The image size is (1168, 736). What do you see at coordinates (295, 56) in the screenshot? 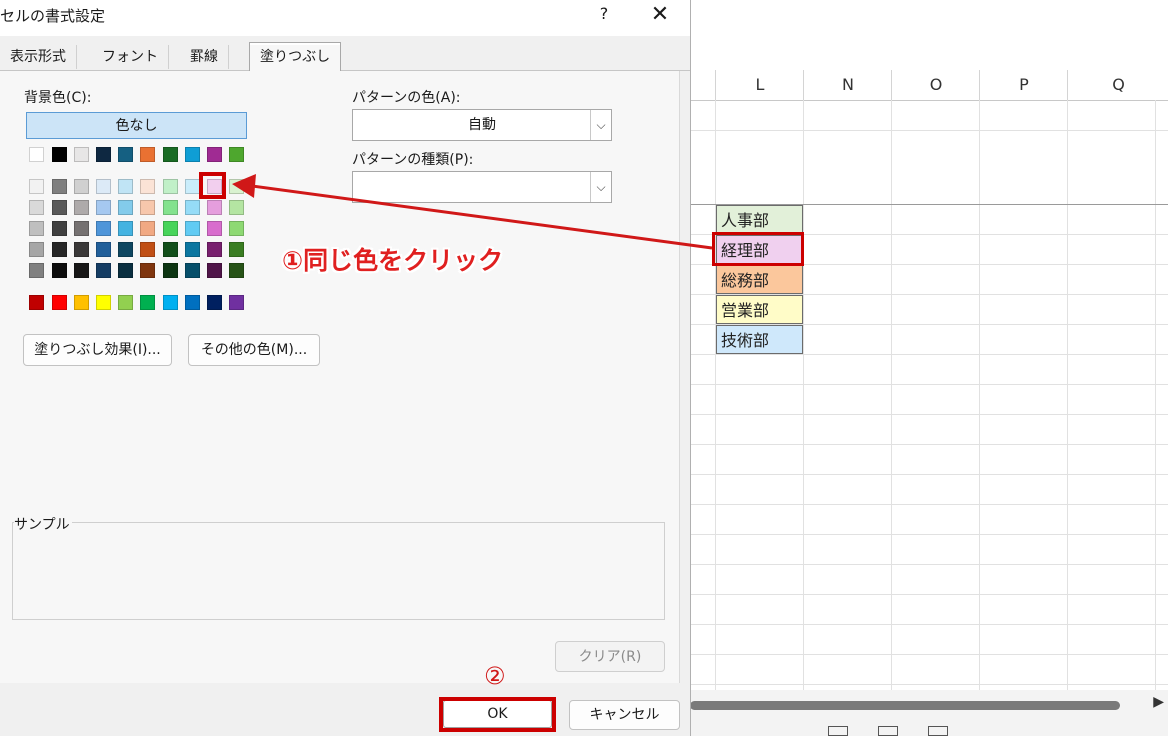
I see `tab-fill: 塗りつぶし` at bounding box center [295, 56].